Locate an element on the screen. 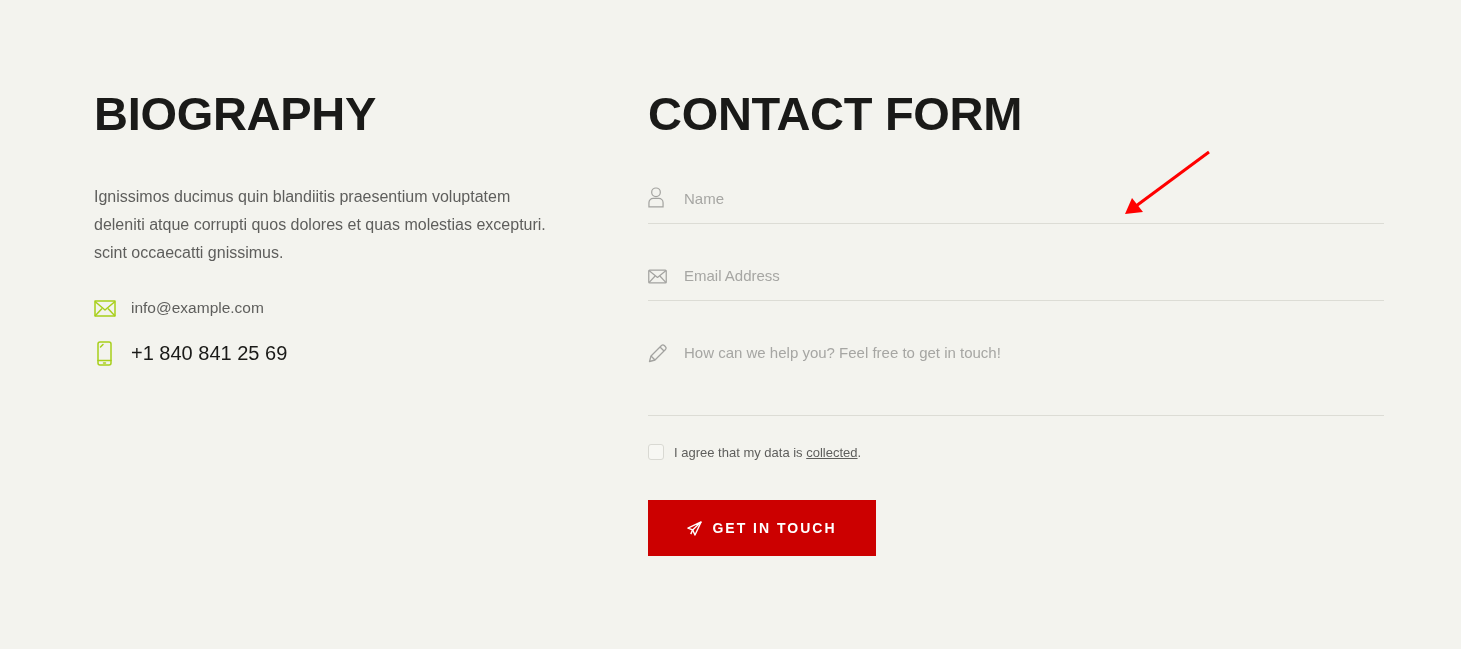 The image size is (1461, 649). phone-number: +1 840 841 25 69 is located at coordinates (209, 353).